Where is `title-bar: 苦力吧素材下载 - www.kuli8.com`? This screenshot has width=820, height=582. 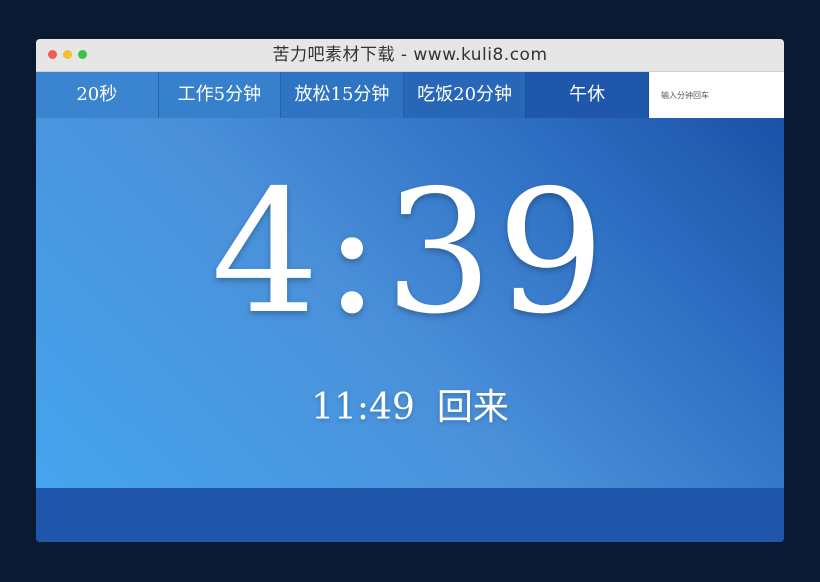 title-bar: 苦力吧素材下载 - www.kuli8.com is located at coordinates (410, 55).